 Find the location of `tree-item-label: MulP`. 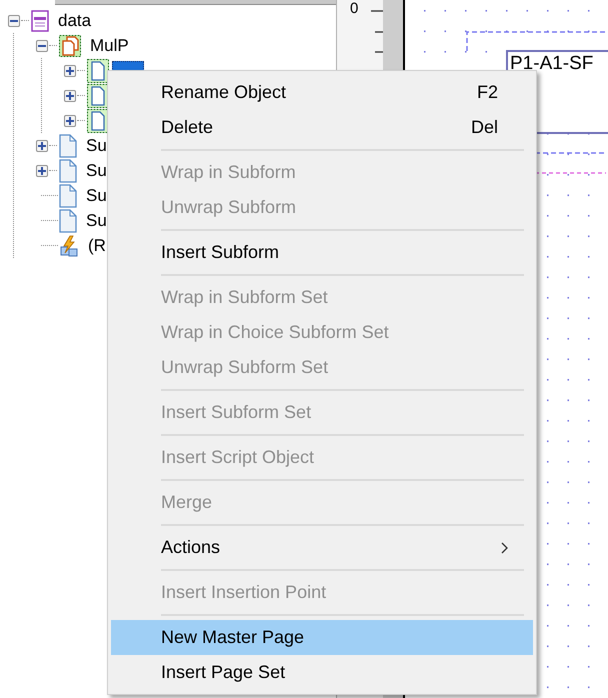

tree-item-label: MulP is located at coordinates (109, 45).